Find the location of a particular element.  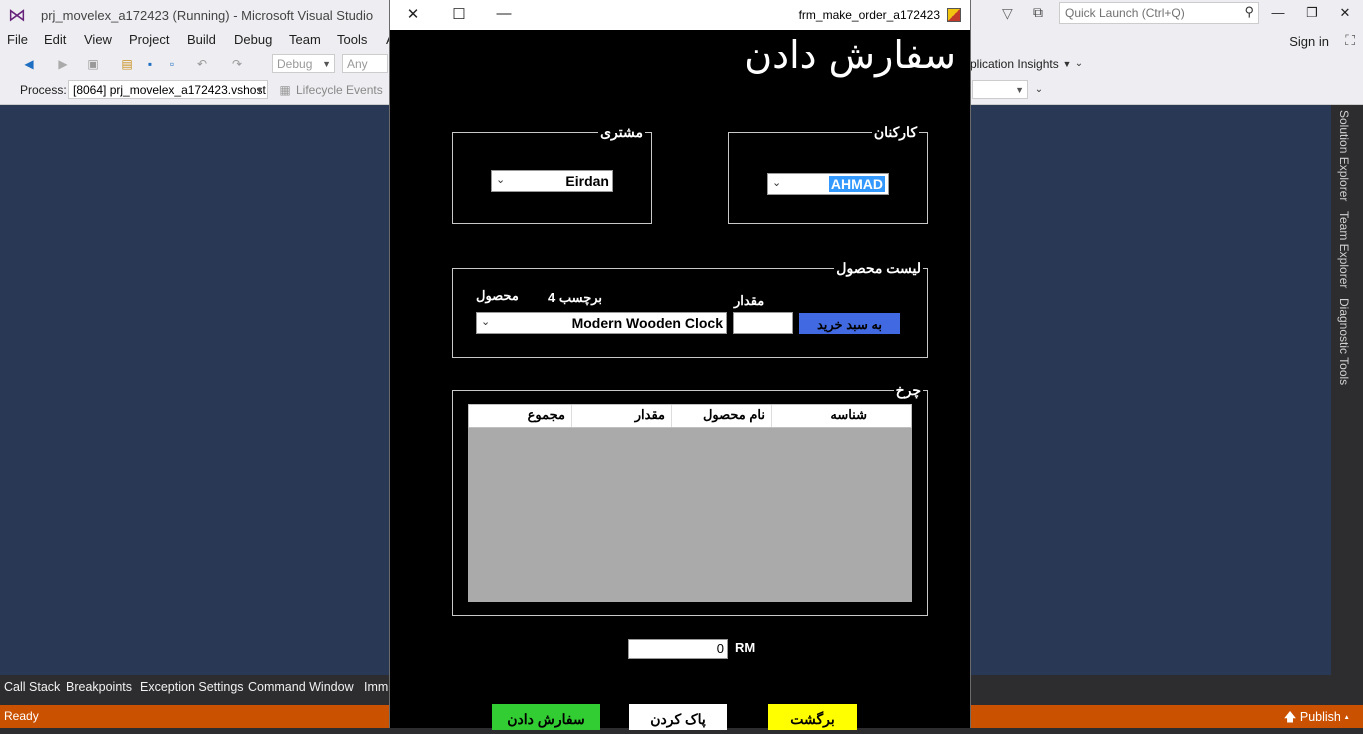

back-button: برگشت is located at coordinates (812, 717).